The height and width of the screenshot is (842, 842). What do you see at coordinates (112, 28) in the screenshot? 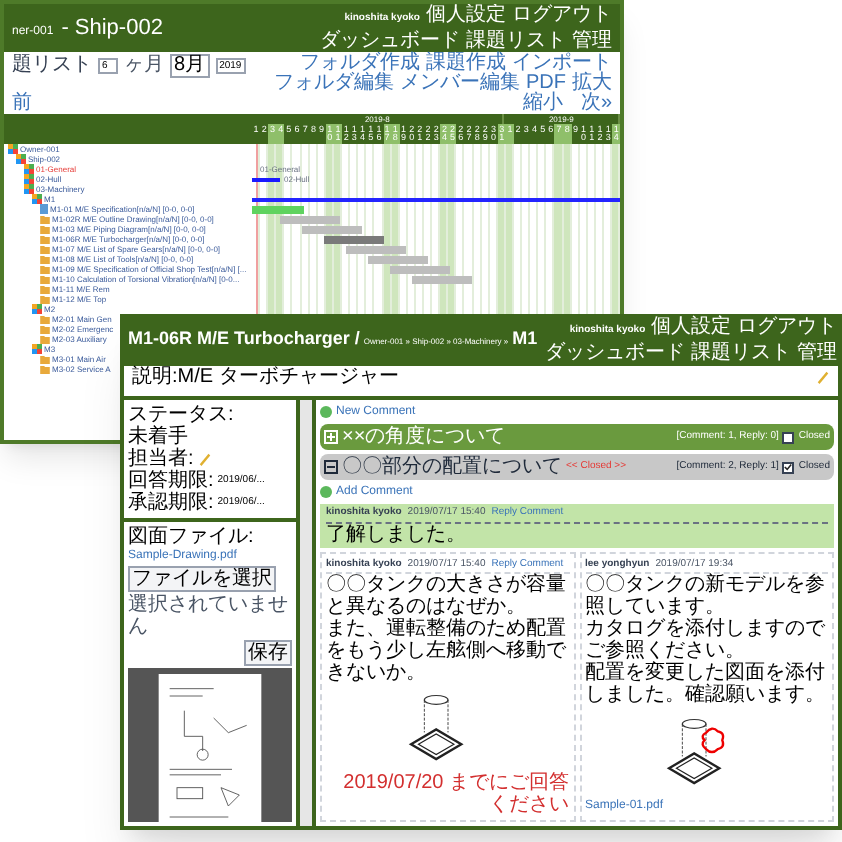
I see `ship-title: - Ship-002` at bounding box center [112, 28].